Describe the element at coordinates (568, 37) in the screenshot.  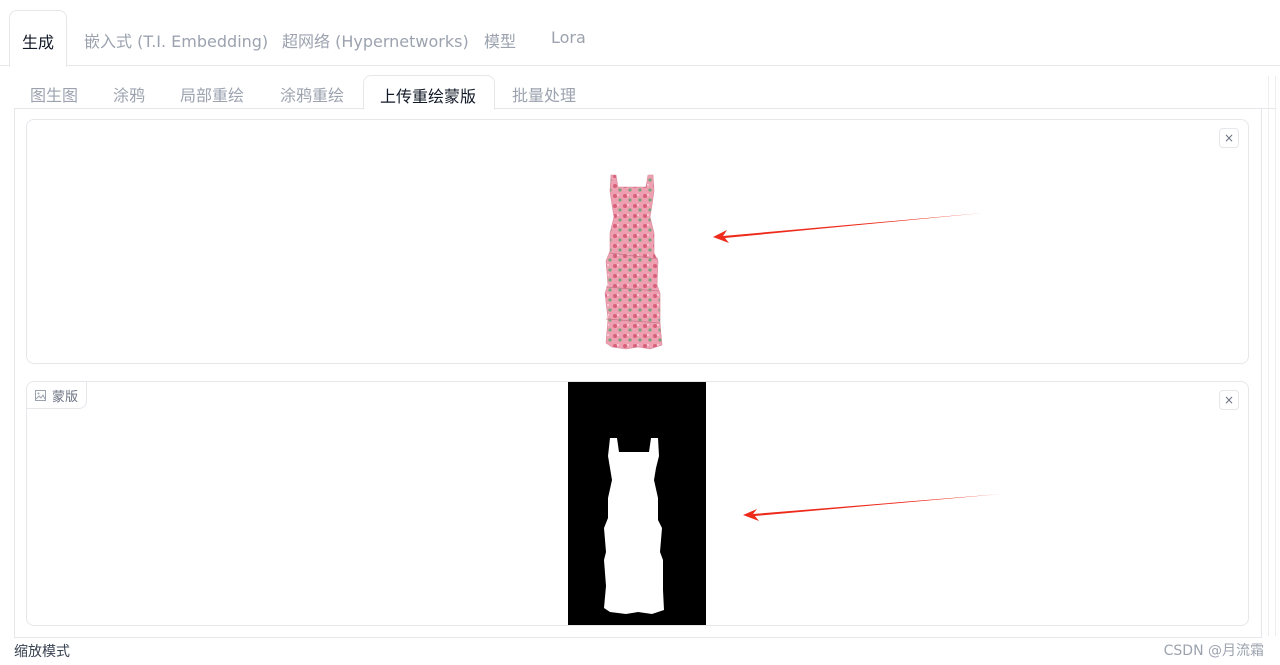
I see `tab-lora: Lora` at that location.